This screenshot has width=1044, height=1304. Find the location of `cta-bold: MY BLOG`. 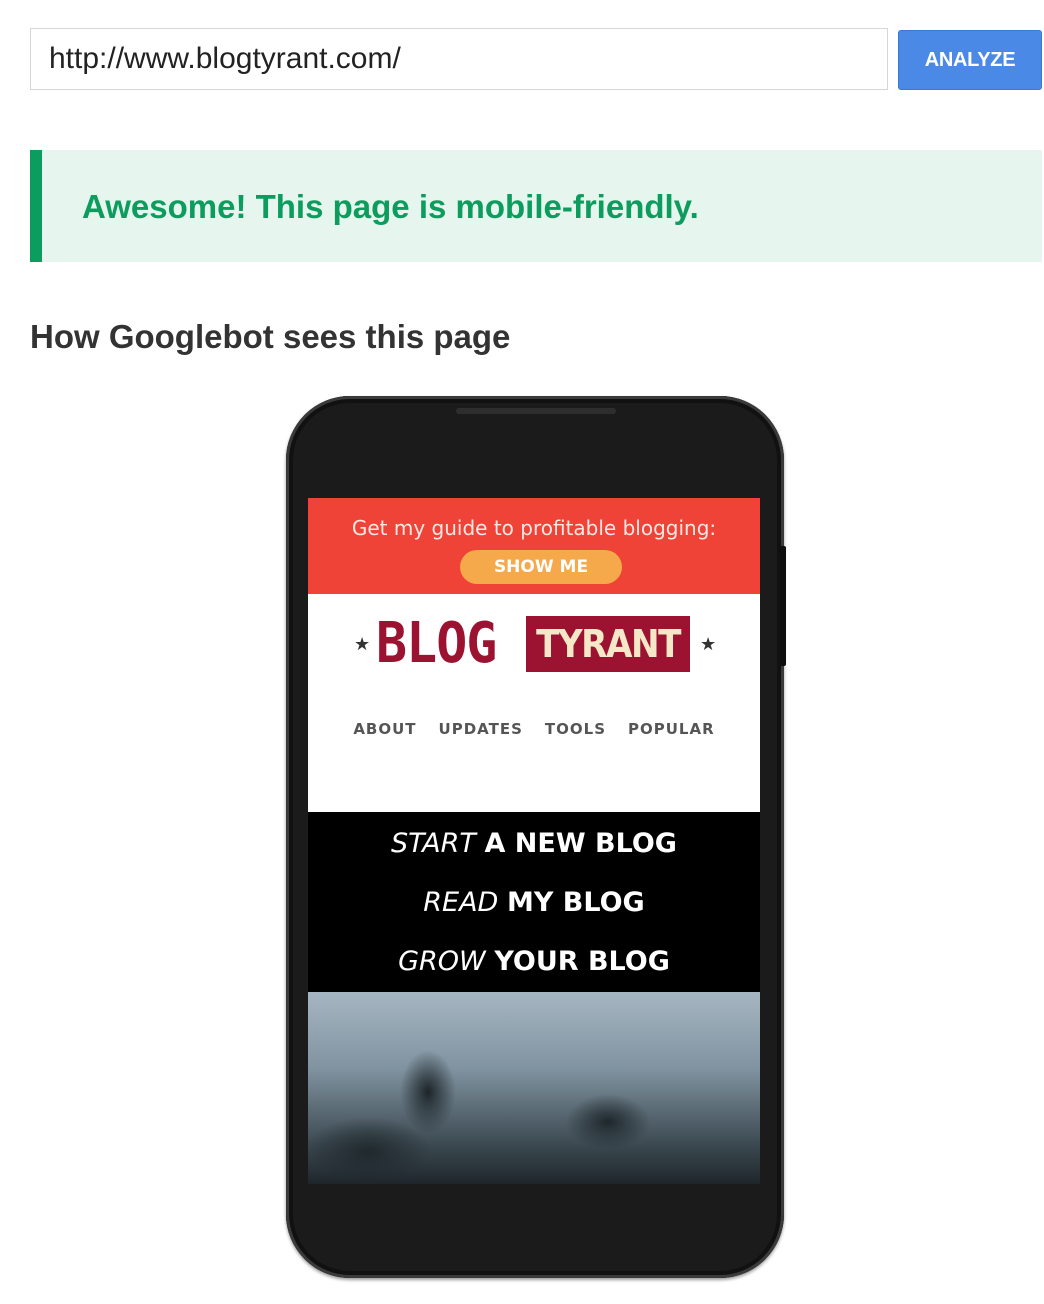

cta-bold: MY BLOG is located at coordinates (575, 902).